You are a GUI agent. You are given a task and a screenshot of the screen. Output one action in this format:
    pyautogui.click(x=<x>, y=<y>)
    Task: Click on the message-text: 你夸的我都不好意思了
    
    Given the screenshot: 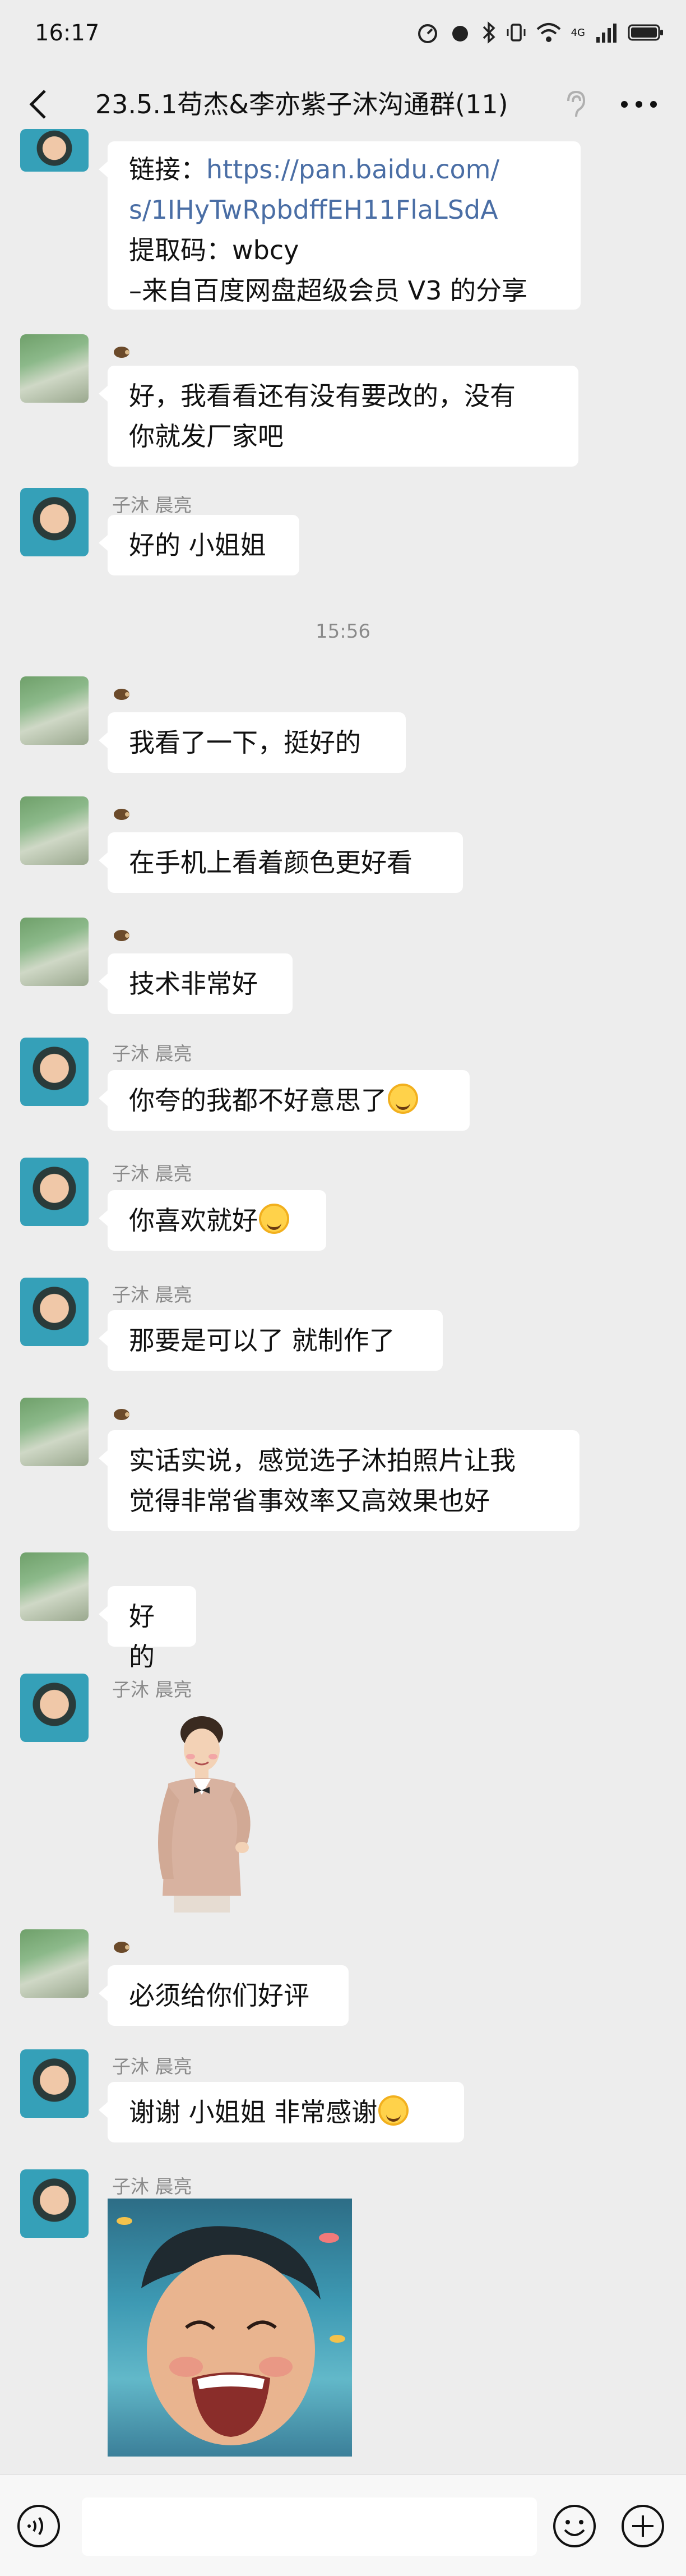 What is the action you would take?
    pyautogui.click(x=258, y=1100)
    